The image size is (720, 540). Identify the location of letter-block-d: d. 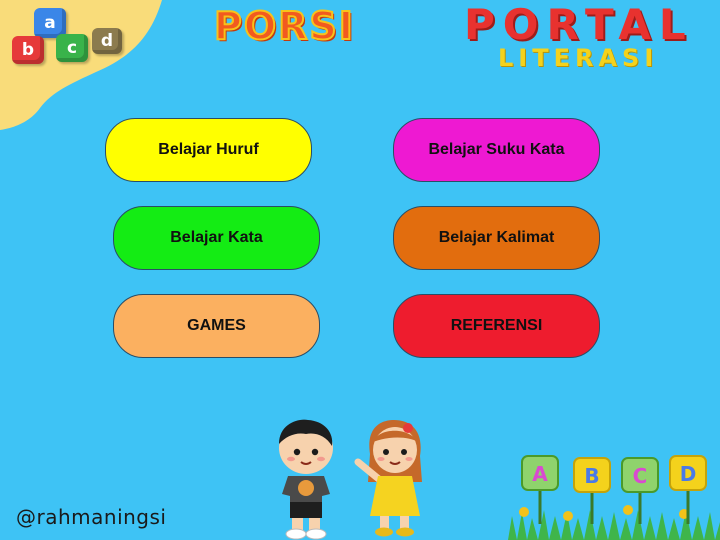
(107, 41).